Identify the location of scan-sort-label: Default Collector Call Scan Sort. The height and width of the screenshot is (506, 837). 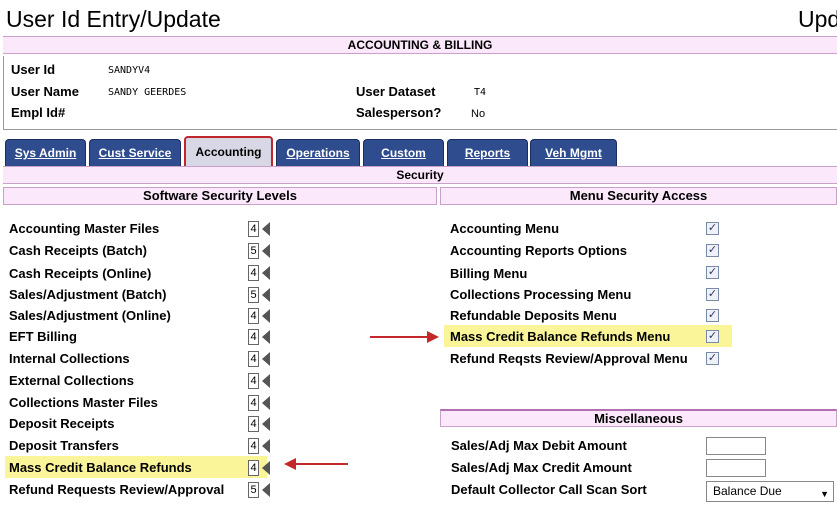
(549, 489).